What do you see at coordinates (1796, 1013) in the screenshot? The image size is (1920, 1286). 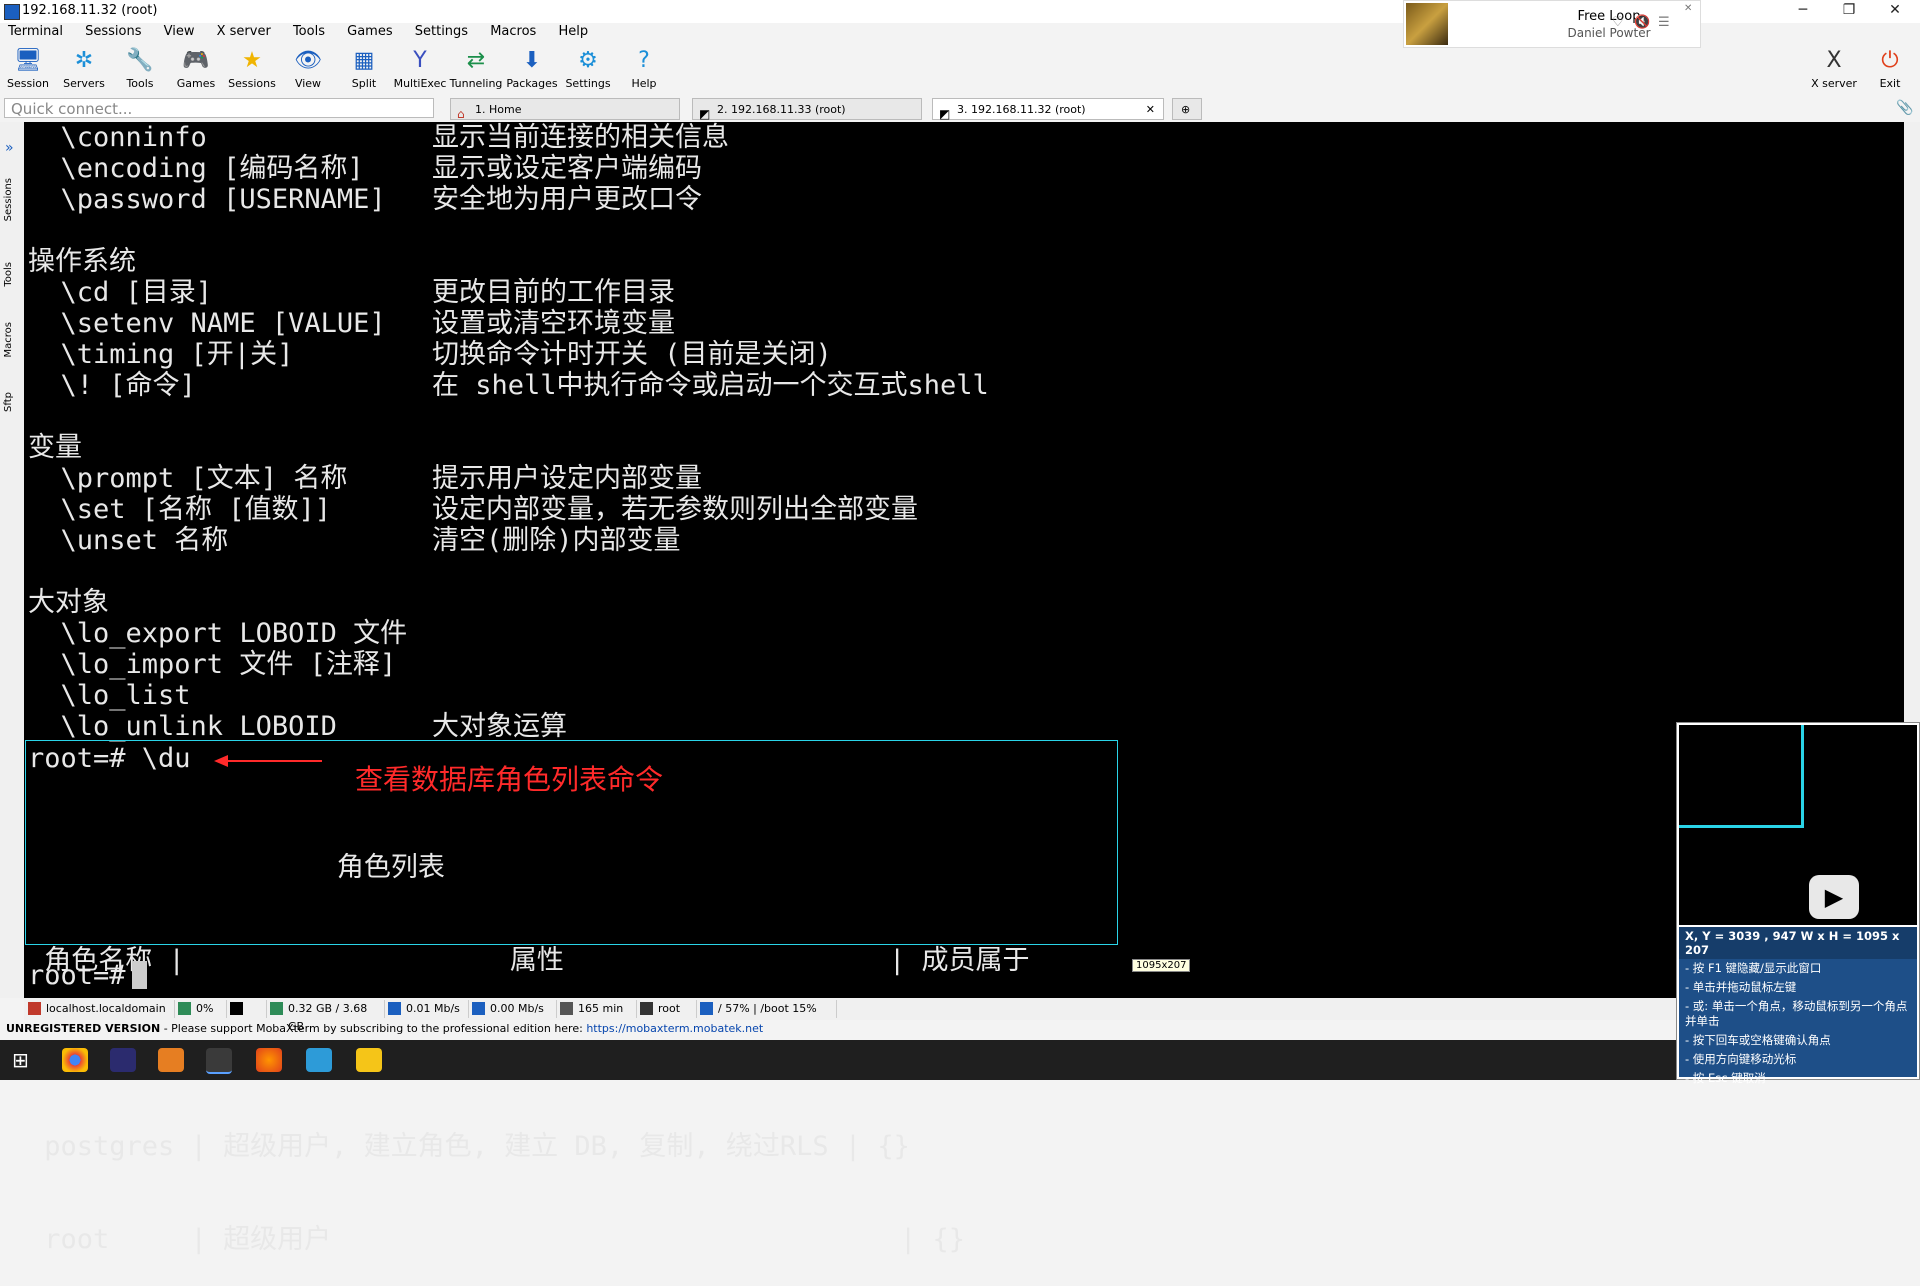 I see `tip-line: - 或: 单击一个角点，移动鼠标到另一个角点并单击` at bounding box center [1796, 1013].